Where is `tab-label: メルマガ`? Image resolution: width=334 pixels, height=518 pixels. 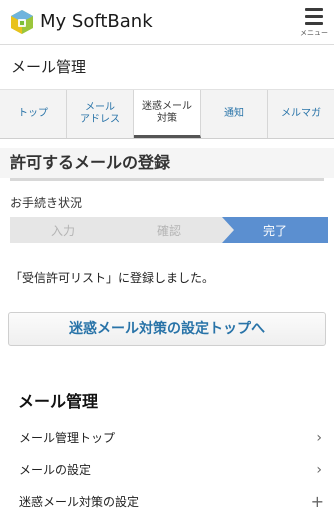
tab-label: メルマガ is located at coordinates (301, 113).